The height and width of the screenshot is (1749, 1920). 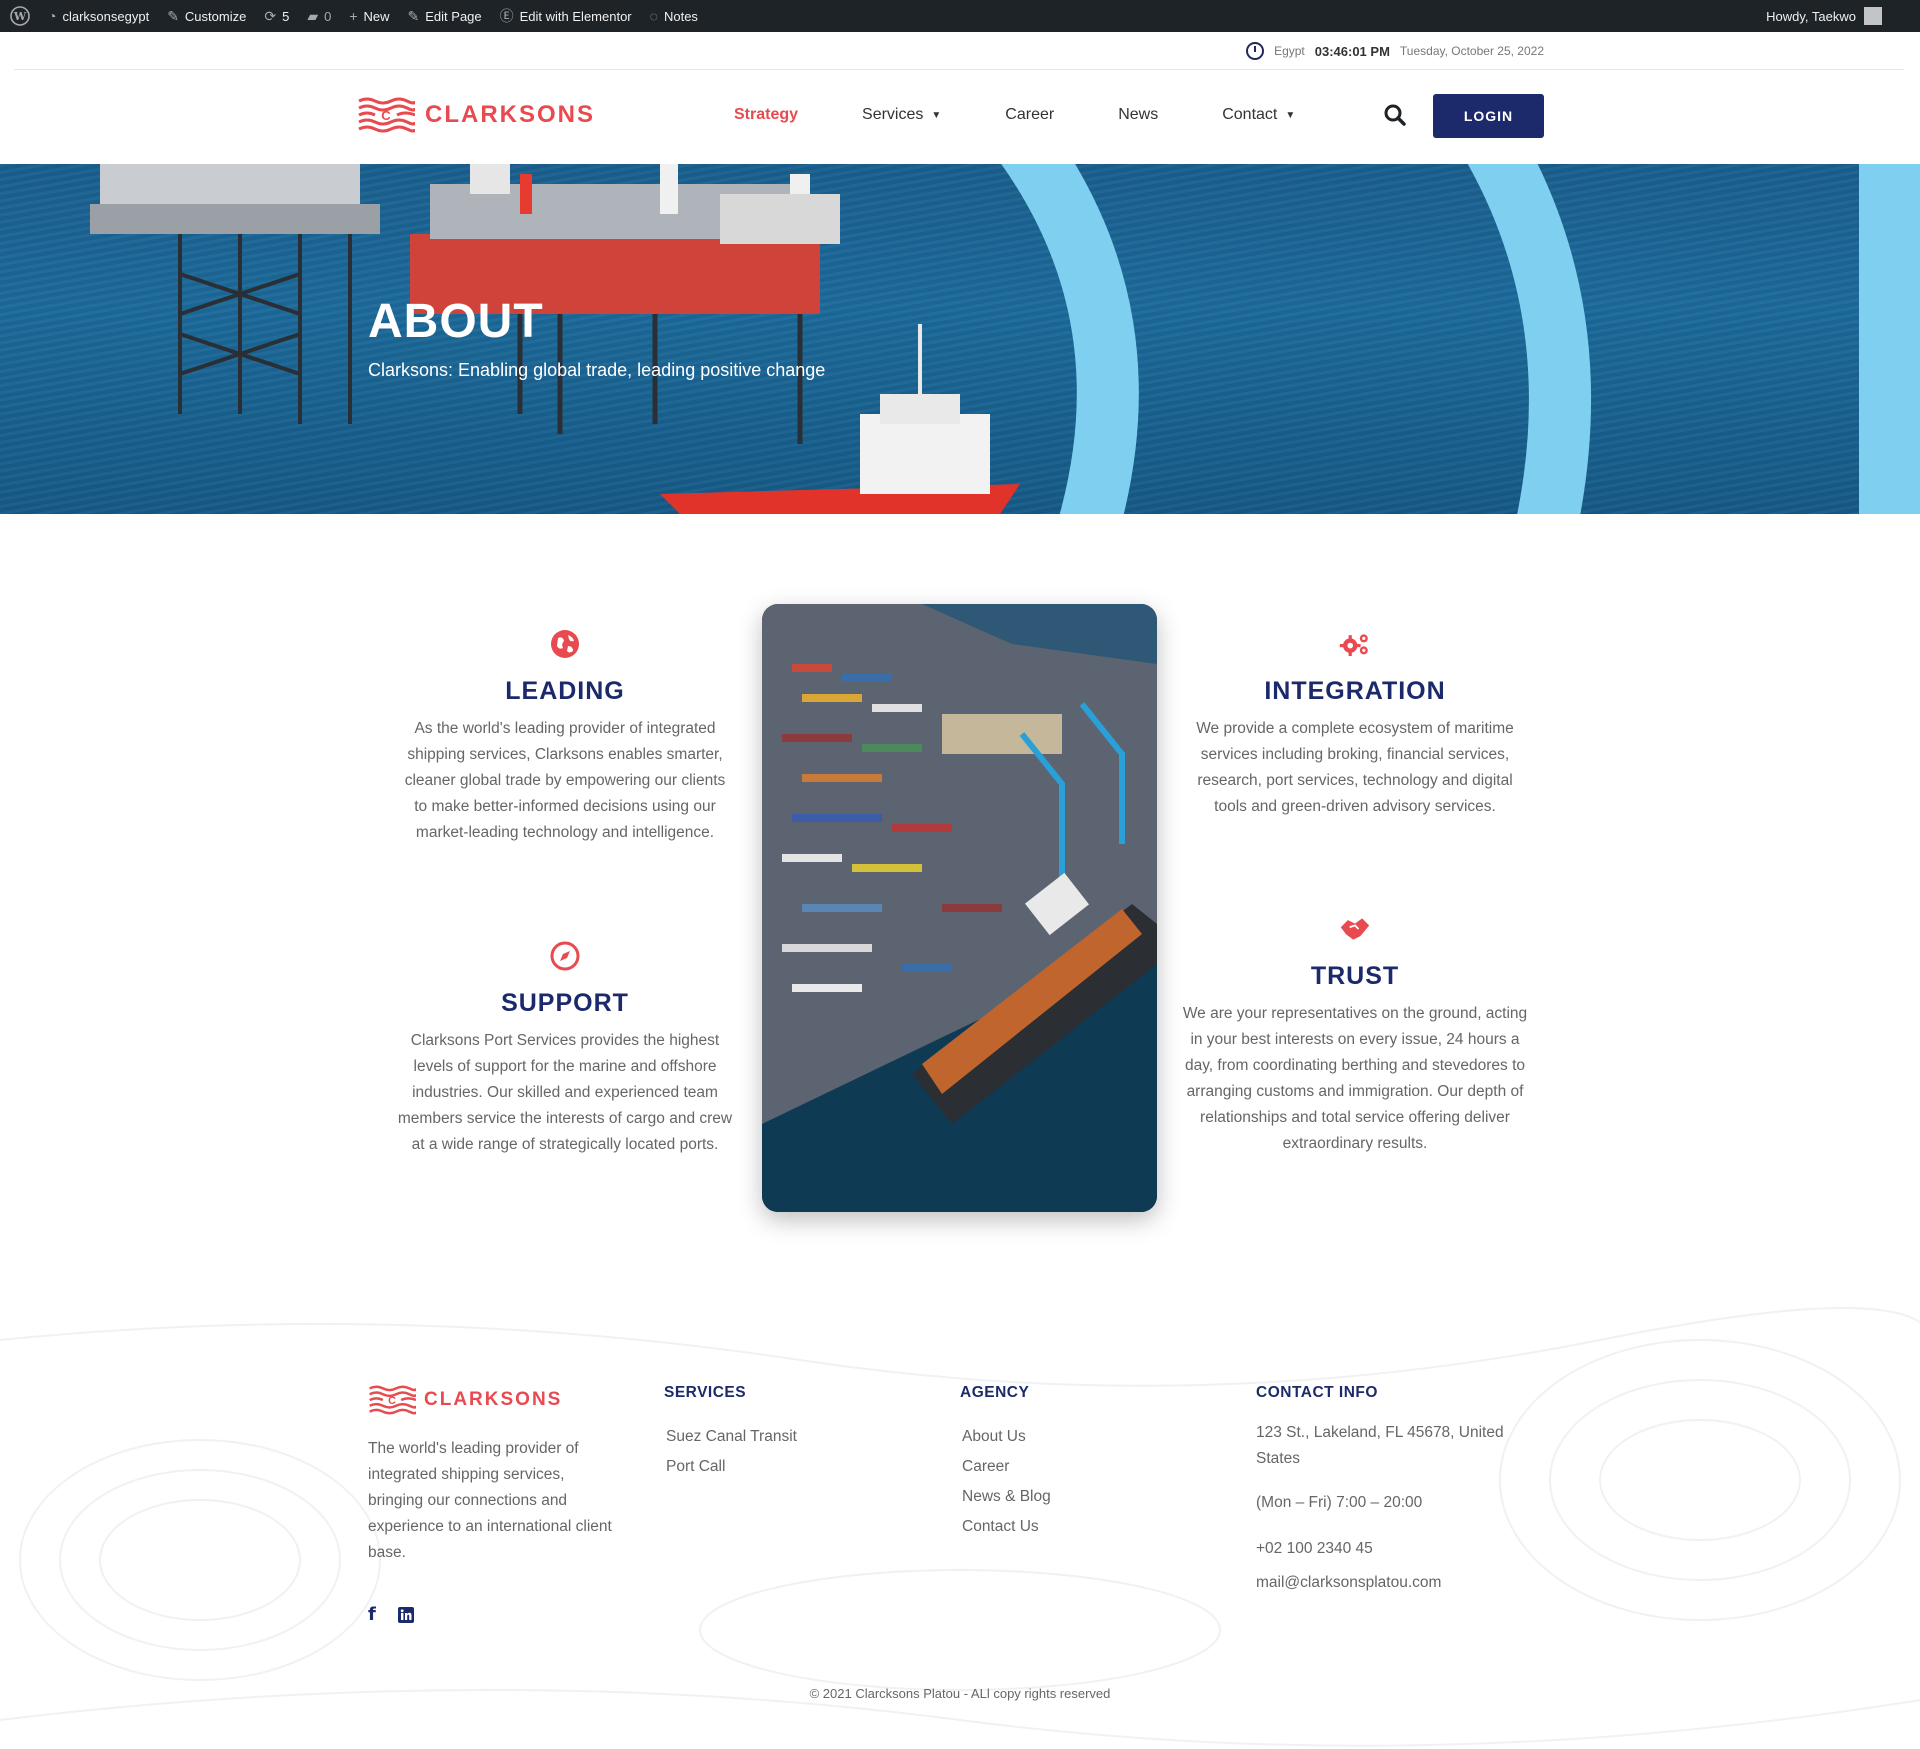 I want to click on handshake-icon, so click(x=1355, y=929).